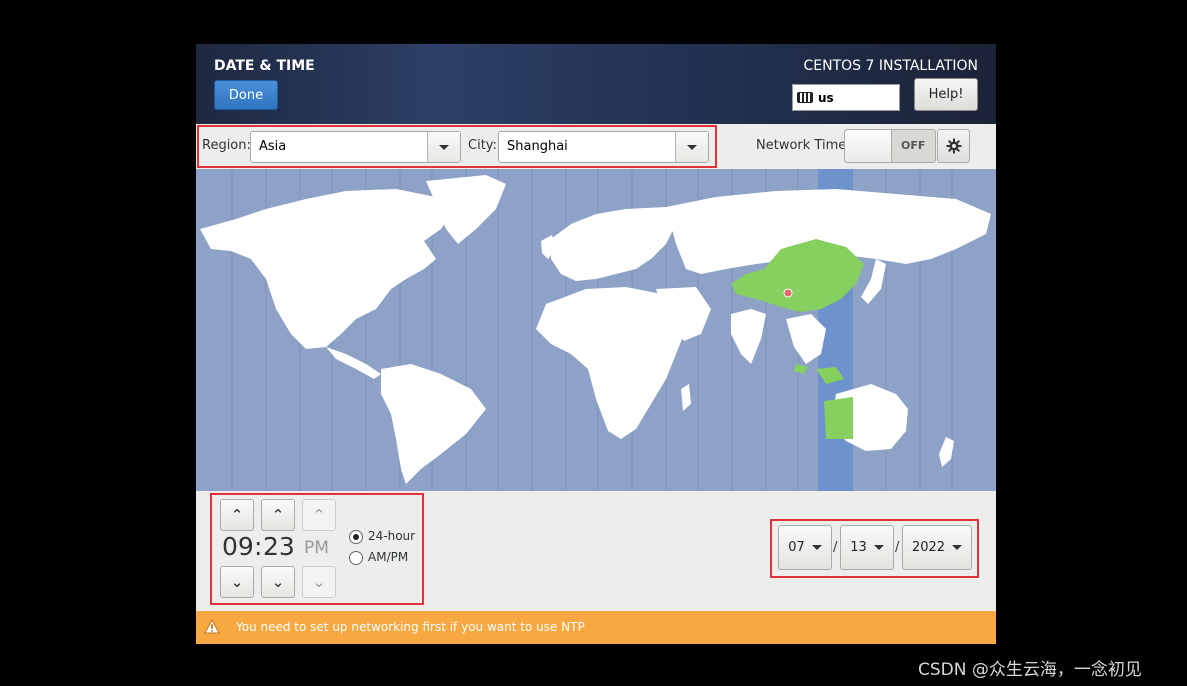 The image size is (1187, 686). What do you see at coordinates (392, 536) in the screenshot?
I see `format-24-label: 24-hour` at bounding box center [392, 536].